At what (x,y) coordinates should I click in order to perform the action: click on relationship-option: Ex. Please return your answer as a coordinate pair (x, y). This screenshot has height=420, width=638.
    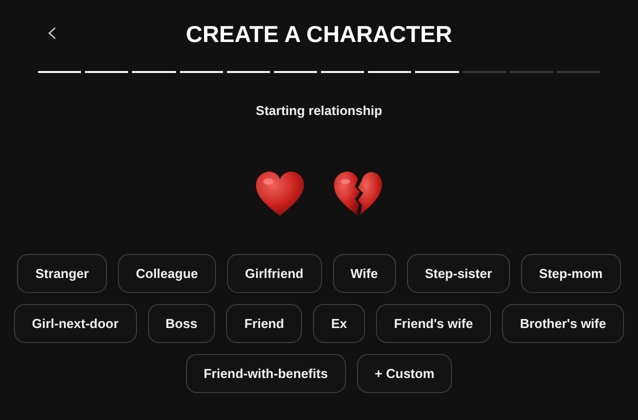
    Looking at the image, I should click on (339, 323).